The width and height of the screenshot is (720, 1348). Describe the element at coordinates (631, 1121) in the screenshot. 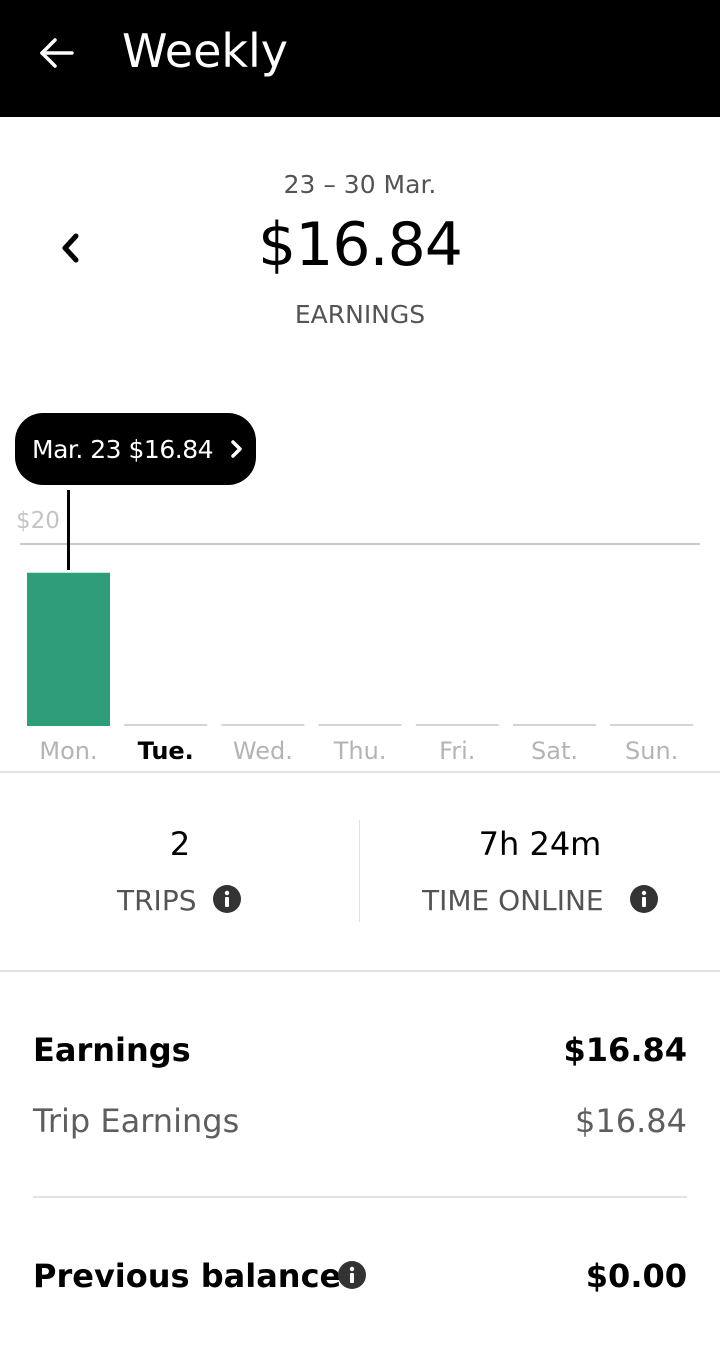

I see `trip-earnings-value: $16.84` at that location.